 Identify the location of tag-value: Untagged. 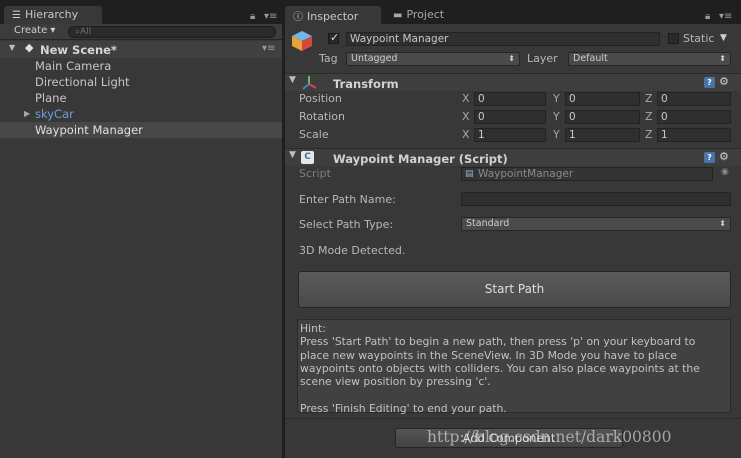
(374, 58).